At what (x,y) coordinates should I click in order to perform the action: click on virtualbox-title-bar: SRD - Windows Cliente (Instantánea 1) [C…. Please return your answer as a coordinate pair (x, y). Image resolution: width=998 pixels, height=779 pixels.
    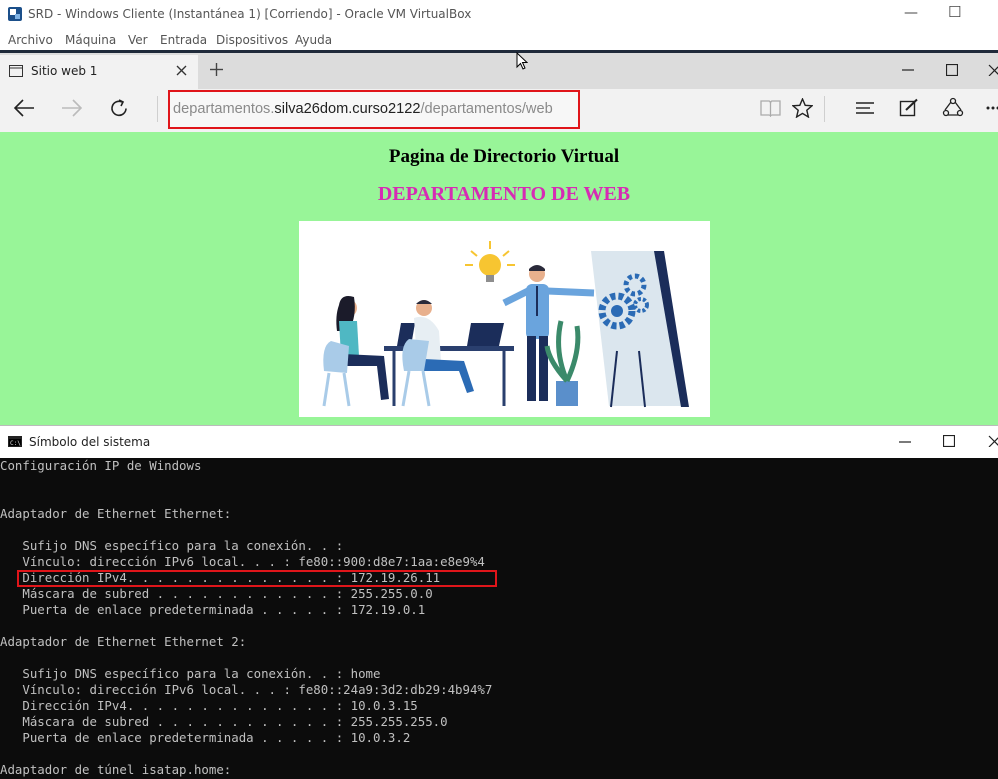
    Looking at the image, I should click on (499, 15).